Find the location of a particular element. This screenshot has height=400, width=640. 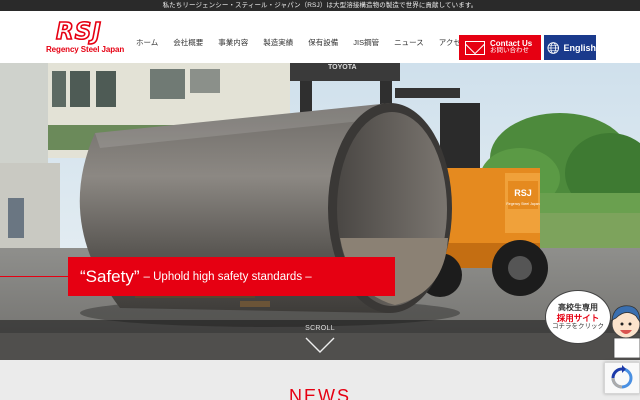

recruit-line-3: コチラをクリック is located at coordinates (578, 326).